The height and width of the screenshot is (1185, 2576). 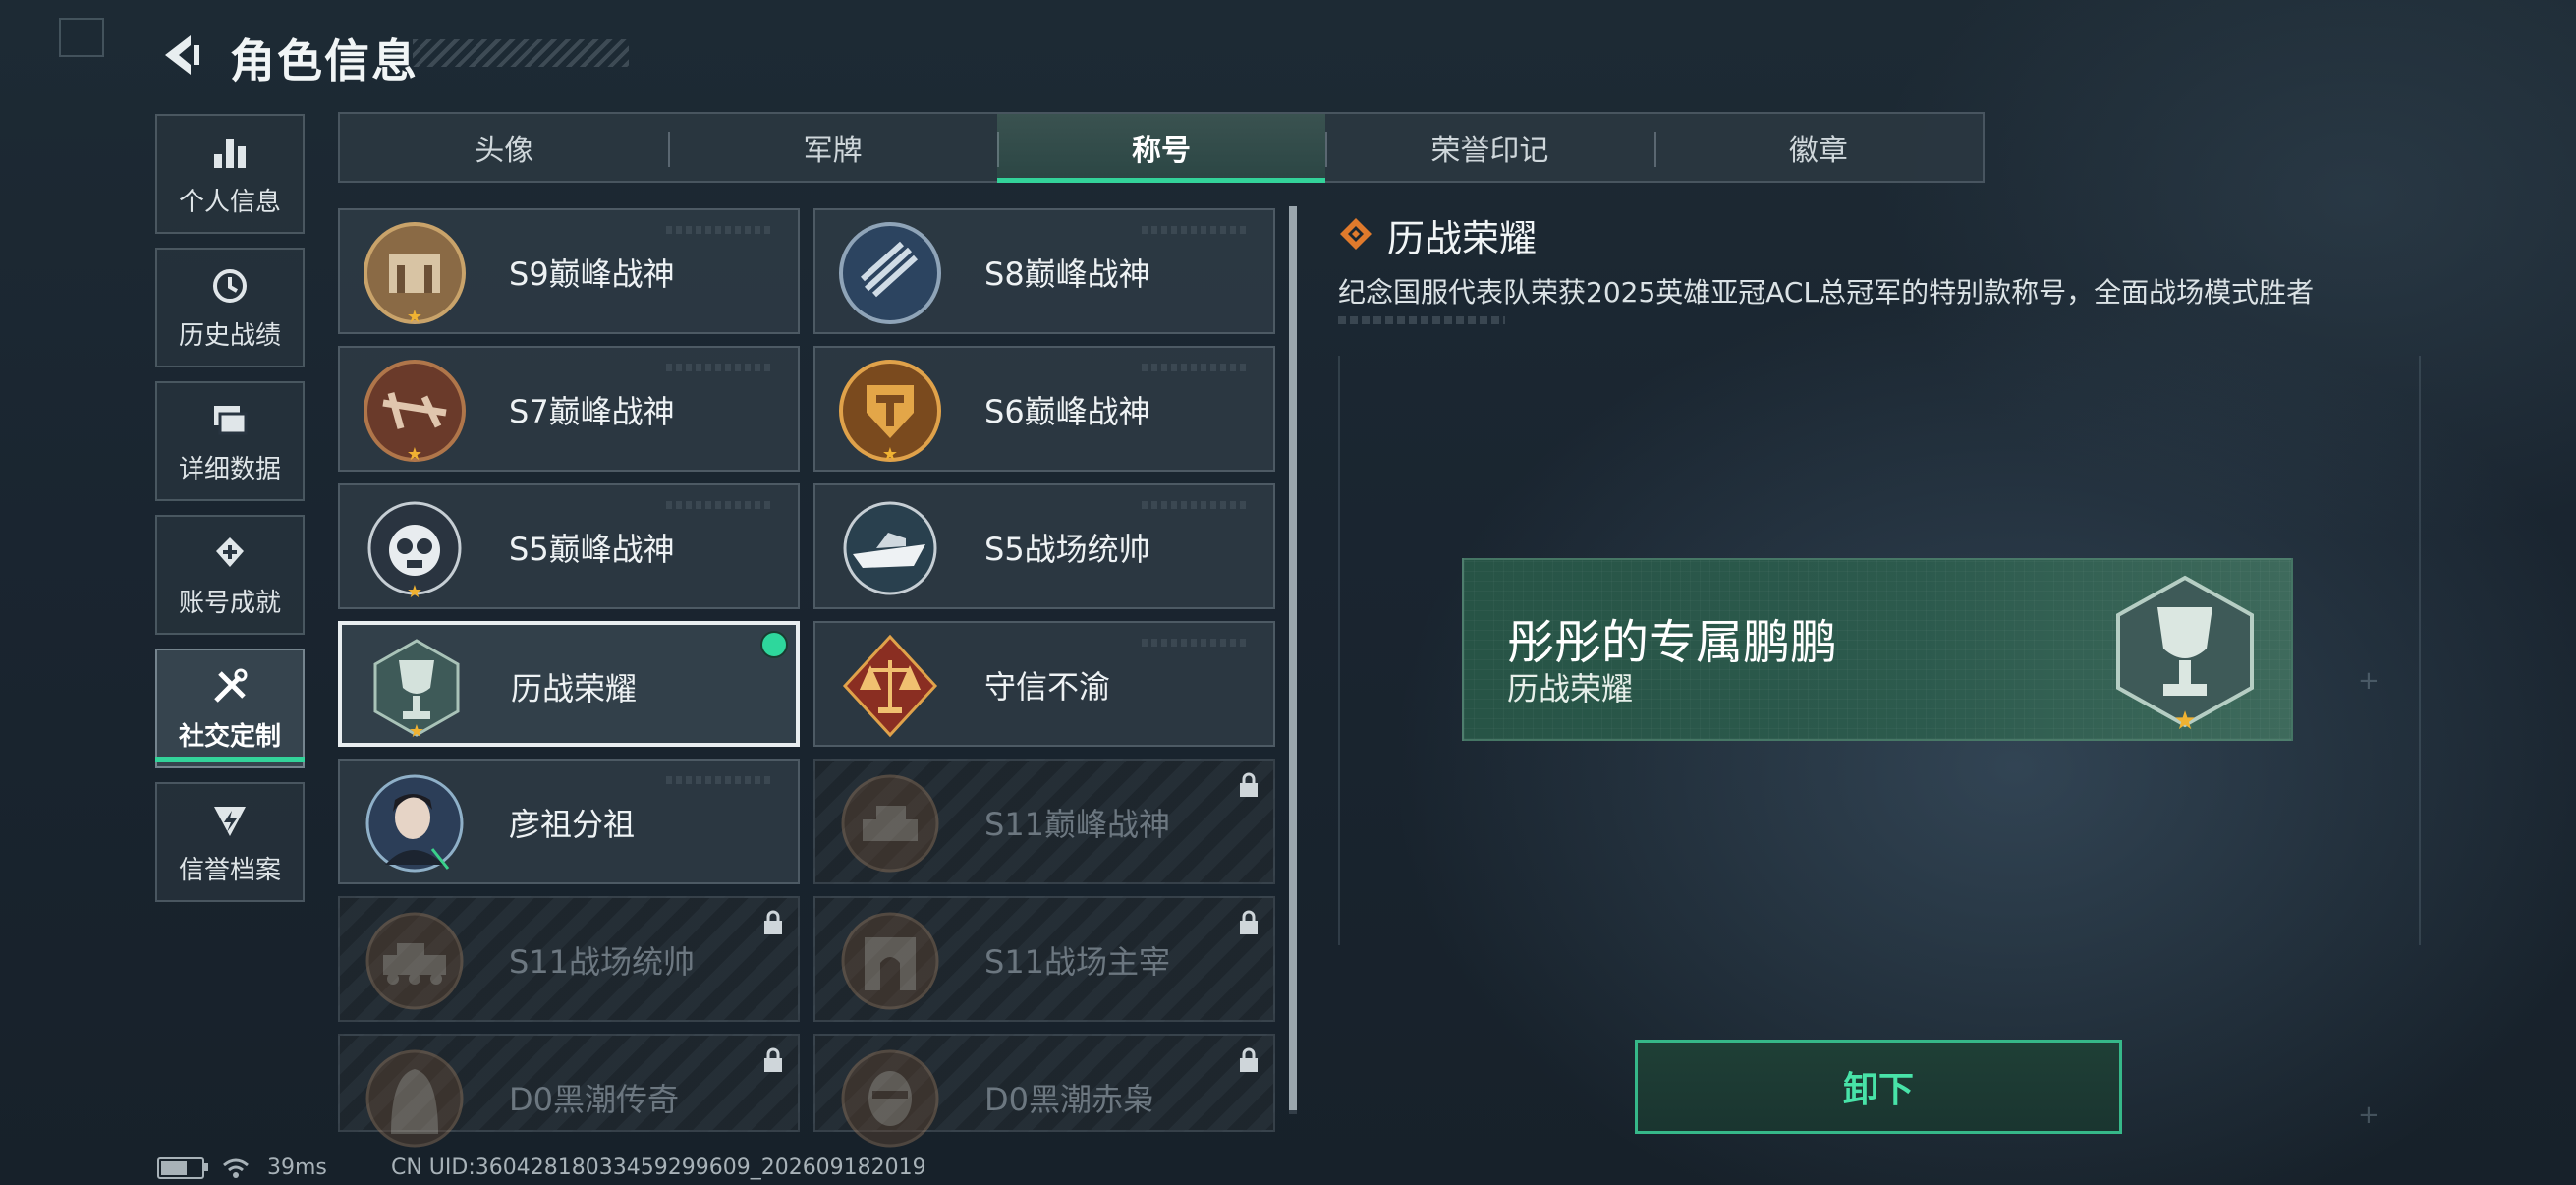 I want to click on nav-active-indicator, so click(x=230, y=759).